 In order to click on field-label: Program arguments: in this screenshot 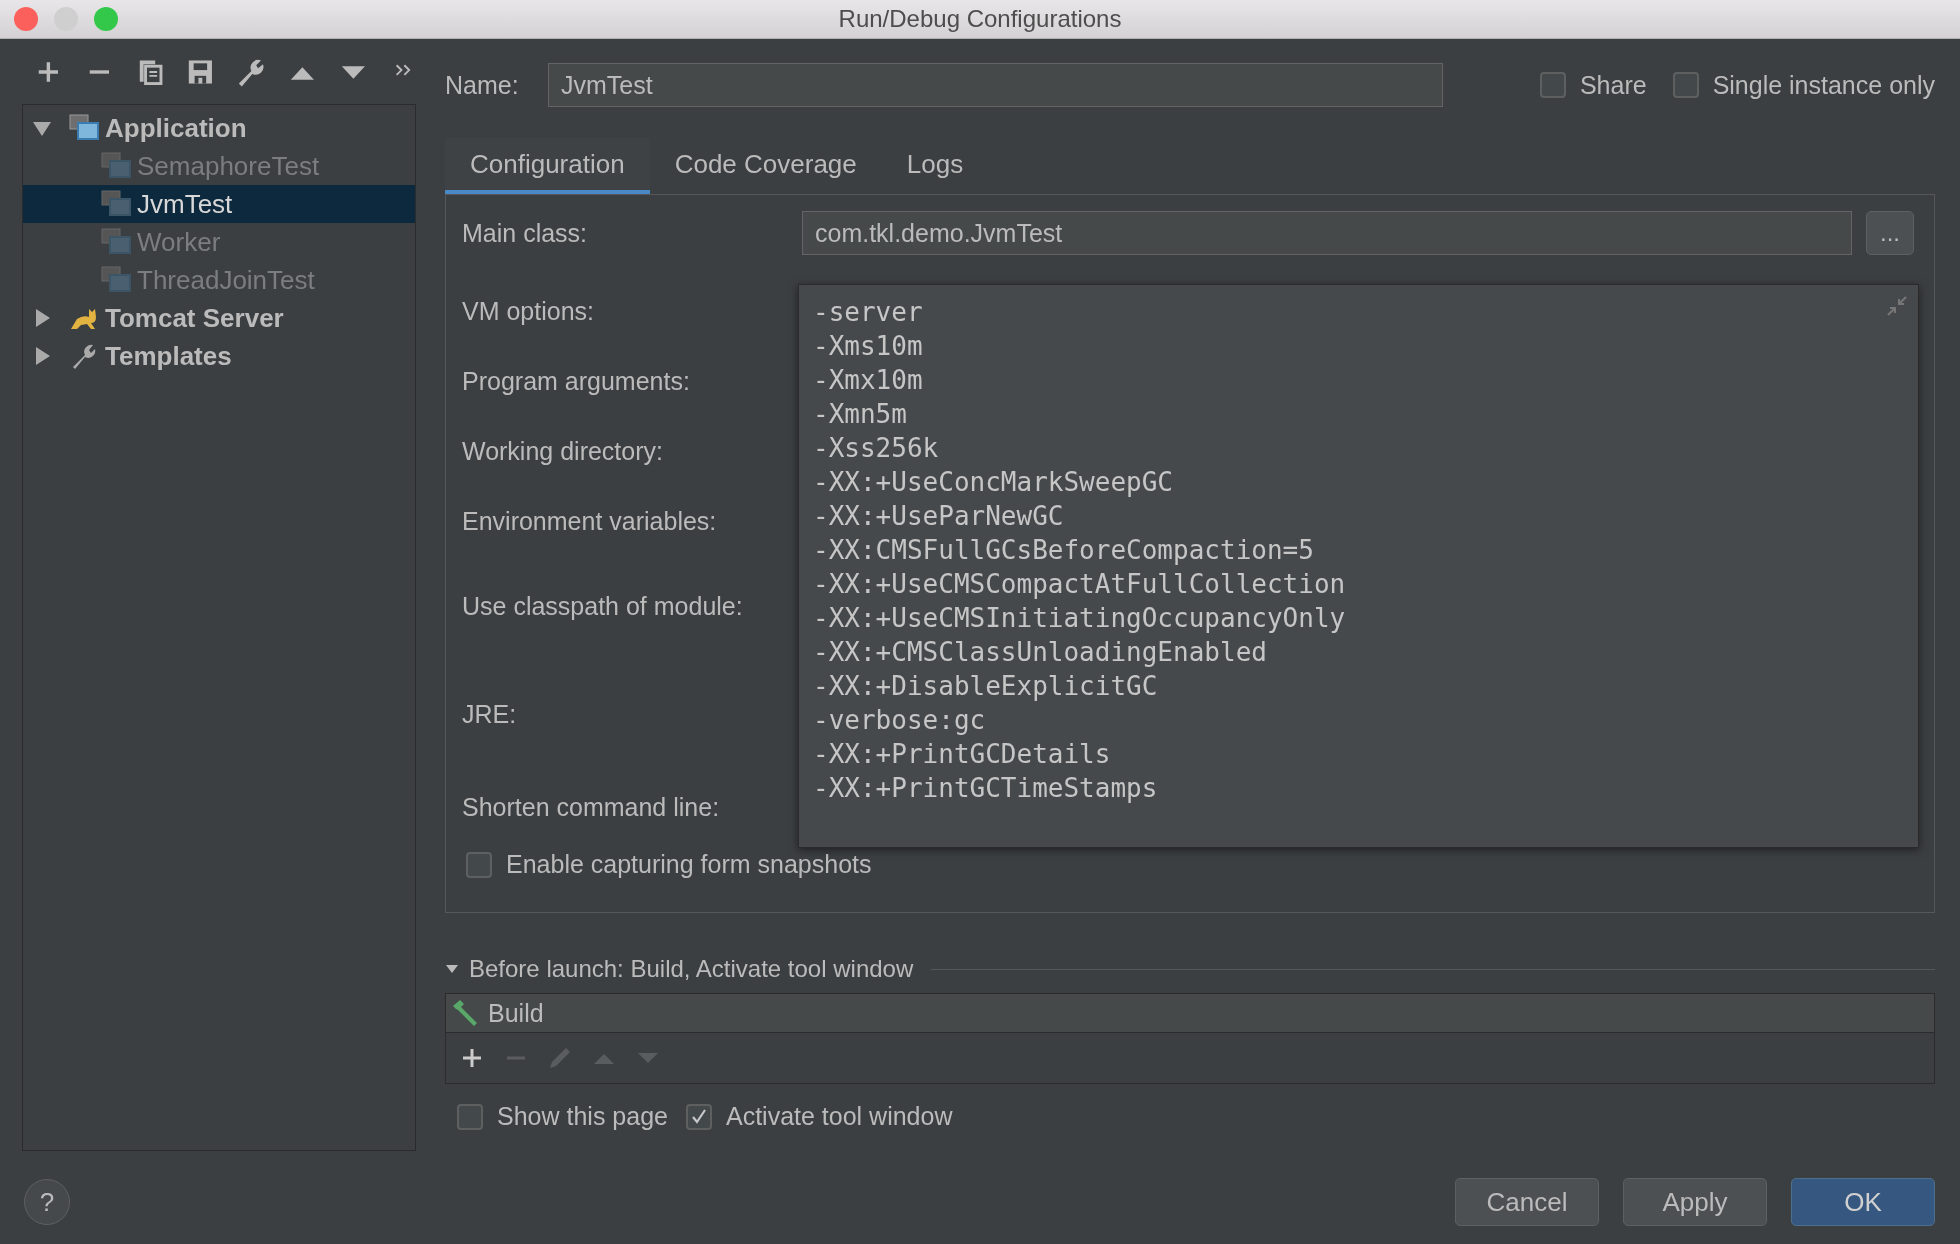, I will do `click(576, 381)`.